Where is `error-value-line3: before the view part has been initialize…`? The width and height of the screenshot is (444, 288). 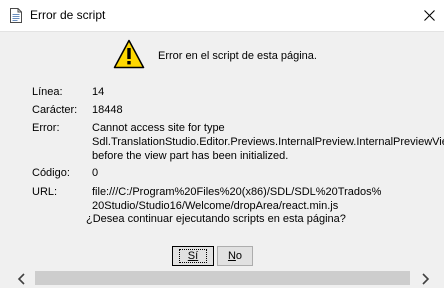
error-value-line3: before the view part has been initialize… is located at coordinates (190, 156).